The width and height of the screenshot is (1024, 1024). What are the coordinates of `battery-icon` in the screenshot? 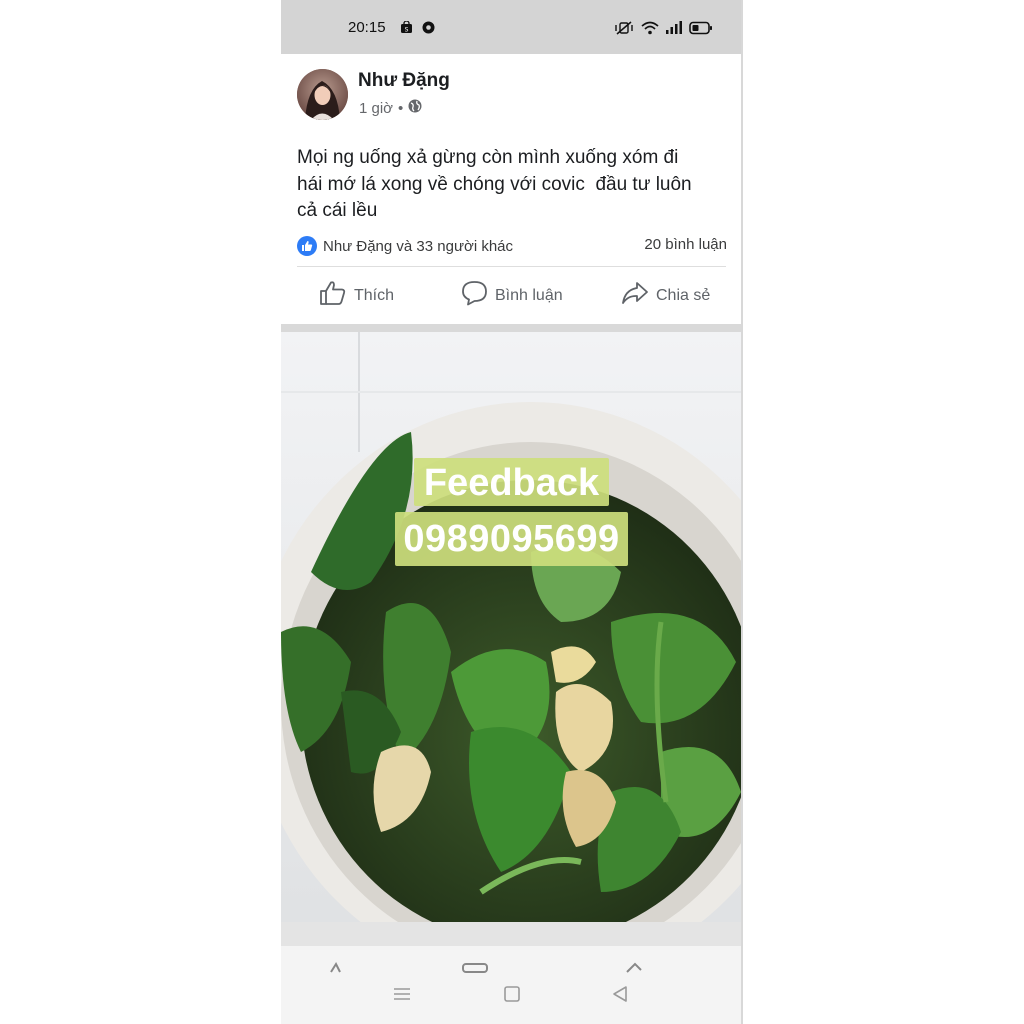 It's located at (701, 28).